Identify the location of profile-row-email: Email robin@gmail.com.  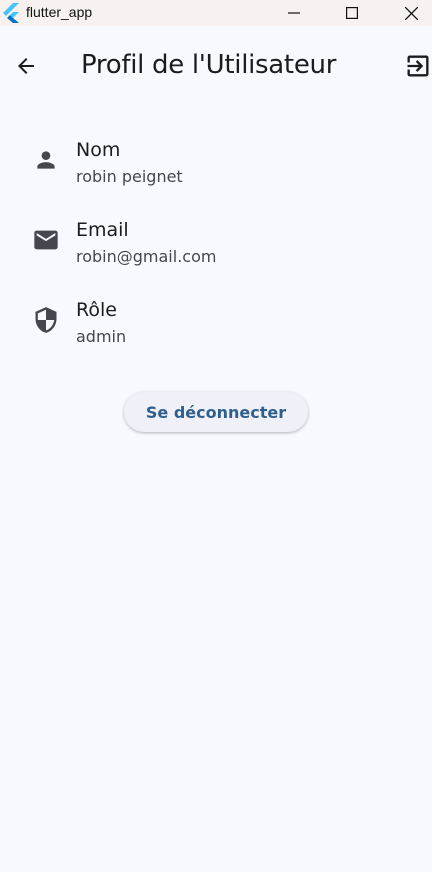
(216, 250).